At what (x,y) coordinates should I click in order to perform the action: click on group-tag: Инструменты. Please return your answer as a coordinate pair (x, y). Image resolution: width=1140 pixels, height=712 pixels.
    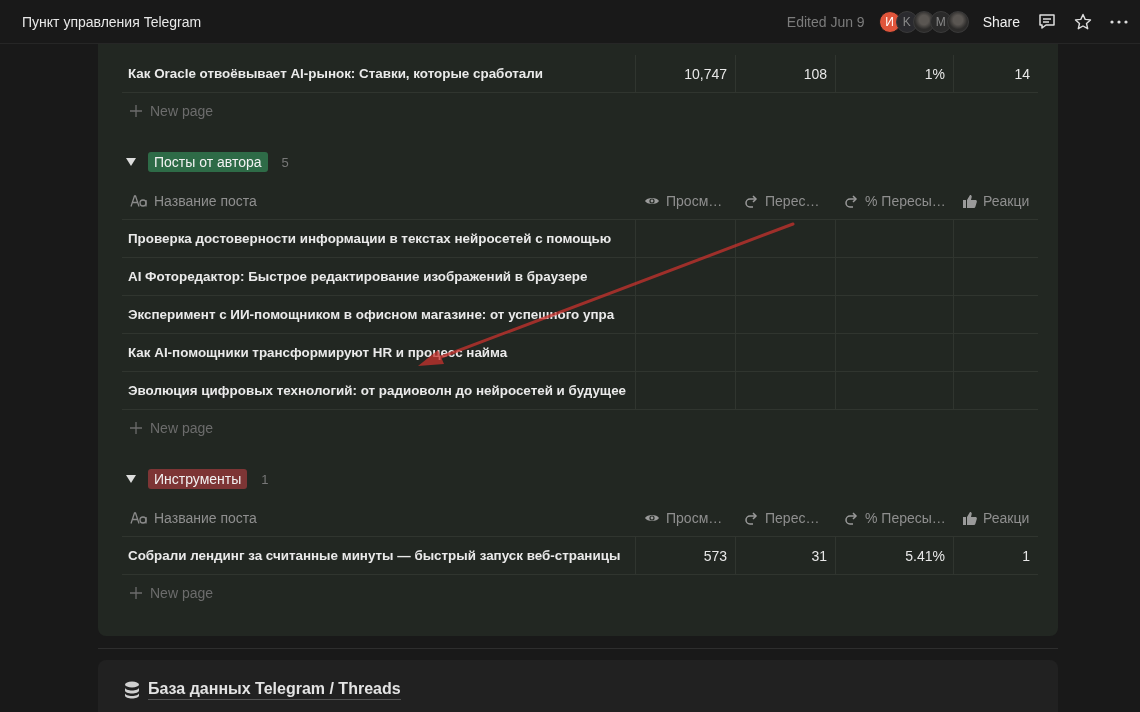
    Looking at the image, I should click on (198, 479).